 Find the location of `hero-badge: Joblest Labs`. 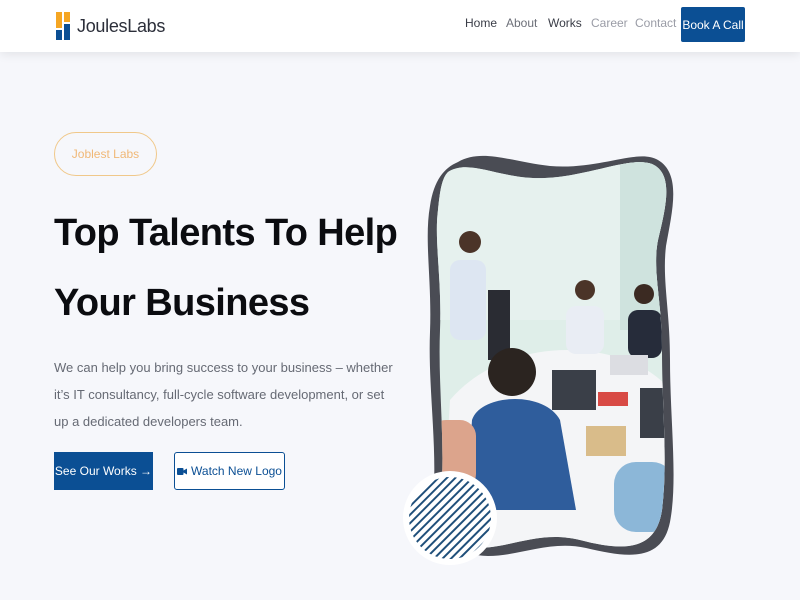

hero-badge: Joblest Labs is located at coordinates (105, 154).